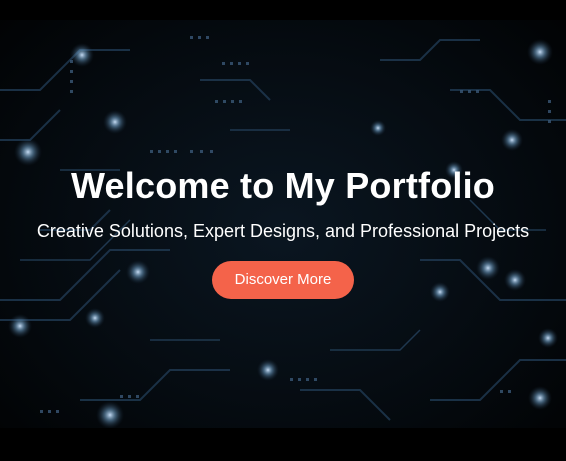  Describe the element at coordinates (283, 280) in the screenshot. I see `discover-more-button: Discover More` at that location.